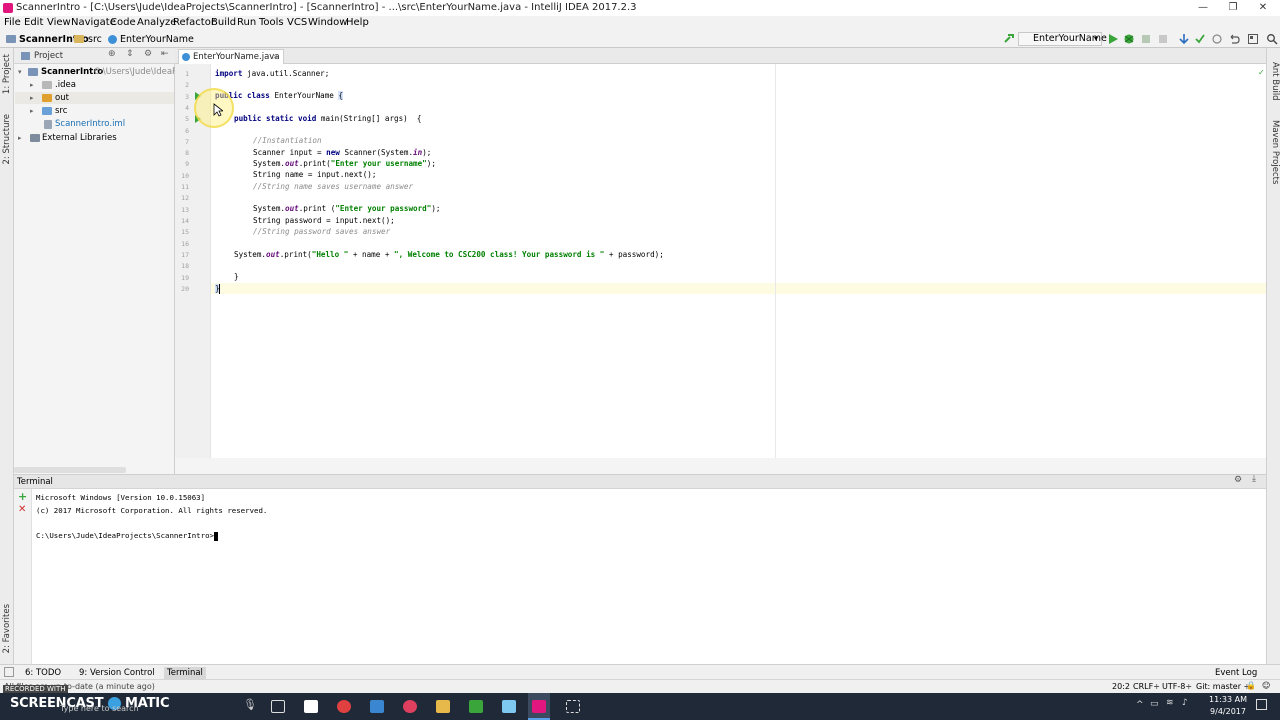 The image size is (1280, 720). I want to click on line-number: 19, so click(185, 278).